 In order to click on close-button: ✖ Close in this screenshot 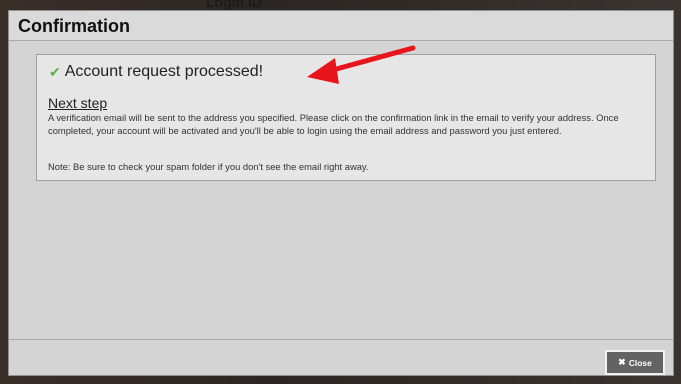, I will do `click(635, 362)`.